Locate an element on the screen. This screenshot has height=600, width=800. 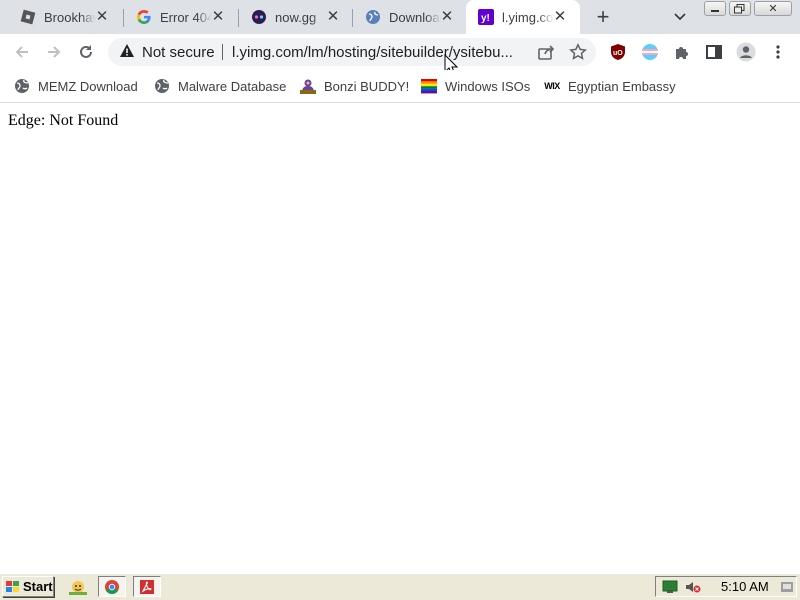
tab-lyimg-active: y! l.yimg.com ✕ is located at coordinates (523, 17).